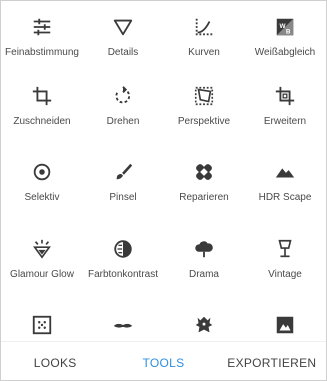 The image size is (327, 381). I want to click on rotate-icon, so click(123, 96).